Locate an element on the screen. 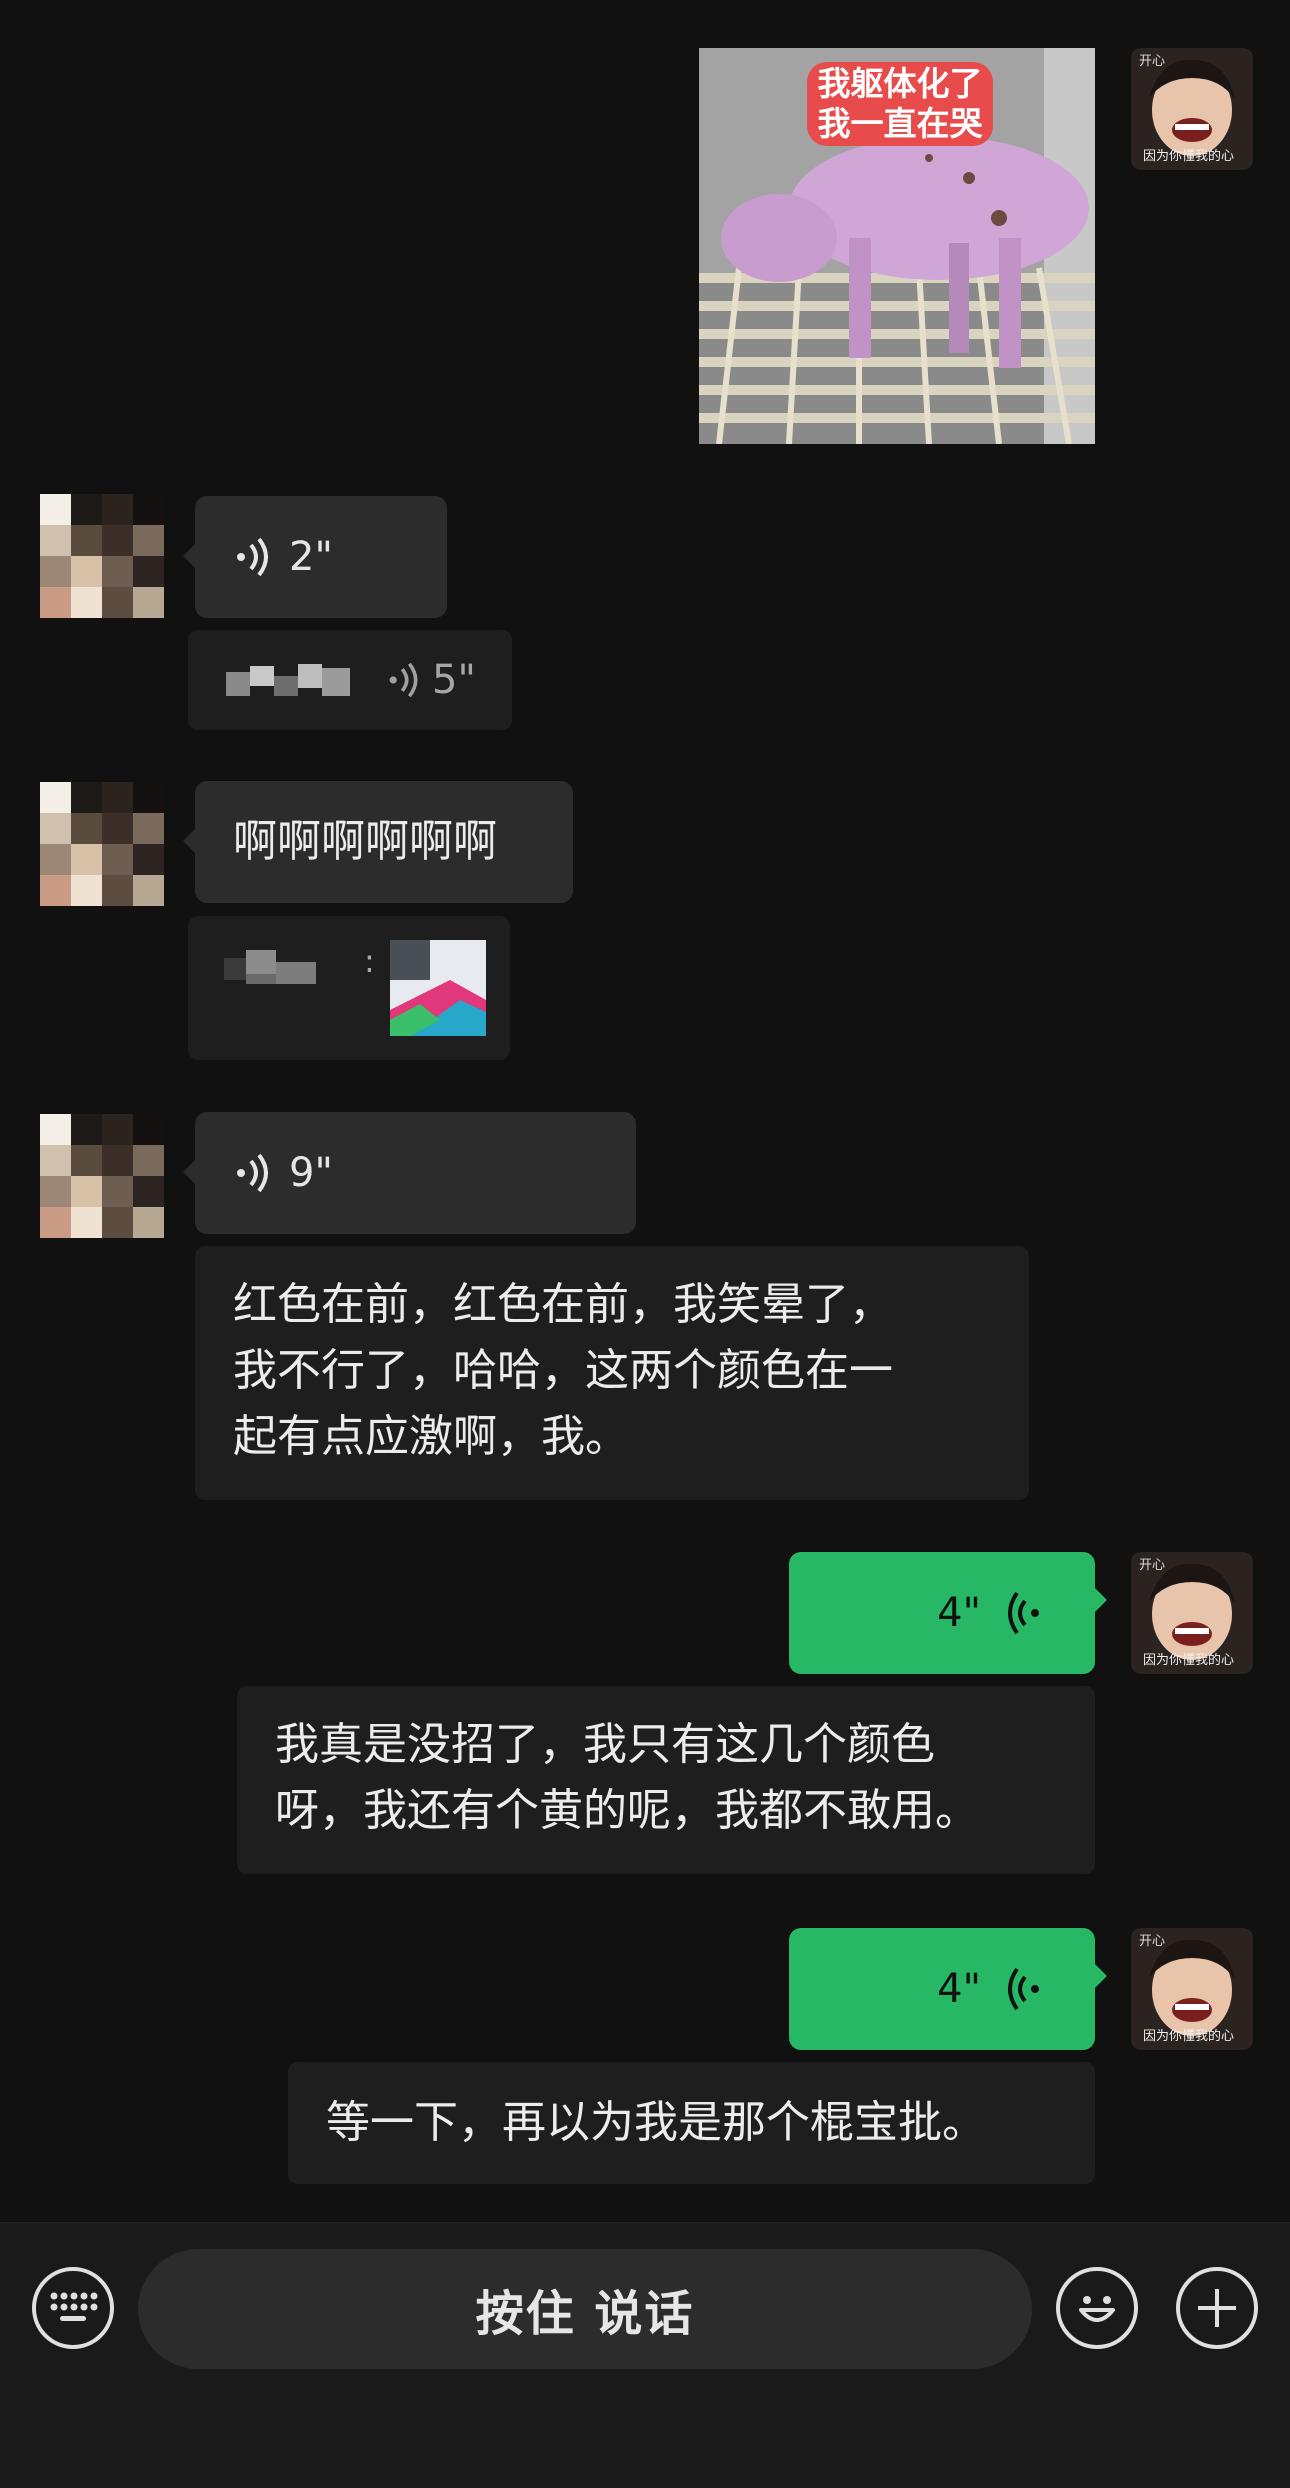 The image size is (1290, 2488). emoji-icon is located at coordinates (1097, 2309).